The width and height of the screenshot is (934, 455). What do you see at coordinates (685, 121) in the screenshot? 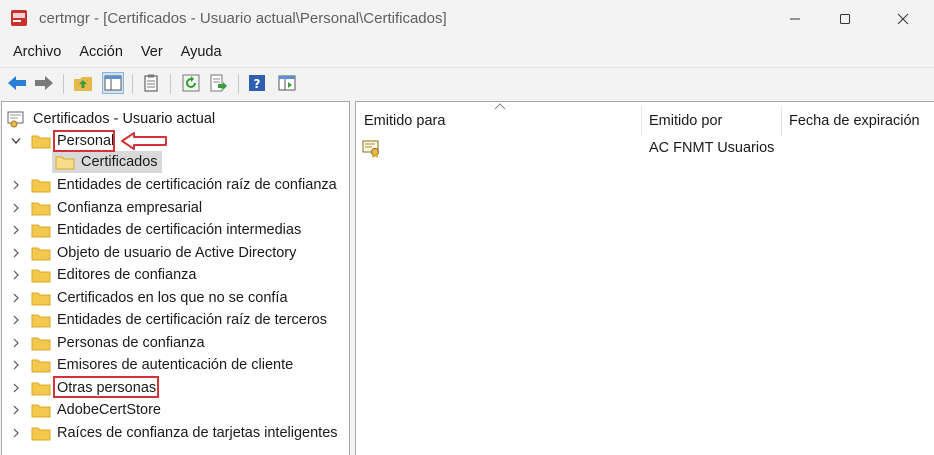
I see `column-header-emitido-por: Emitido por` at bounding box center [685, 121].